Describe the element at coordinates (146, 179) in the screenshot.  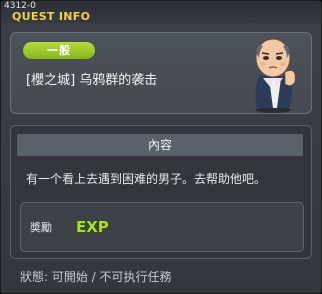
I see `quest-description: 有一个看上去遇到困难的男子。去帮助他吧。` at that location.